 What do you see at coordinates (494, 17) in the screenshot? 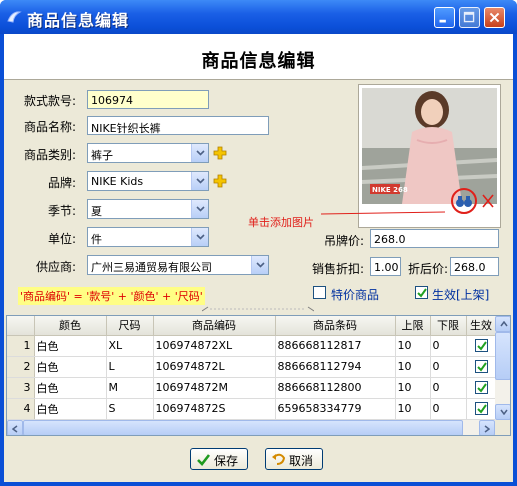
I see `close-button` at bounding box center [494, 17].